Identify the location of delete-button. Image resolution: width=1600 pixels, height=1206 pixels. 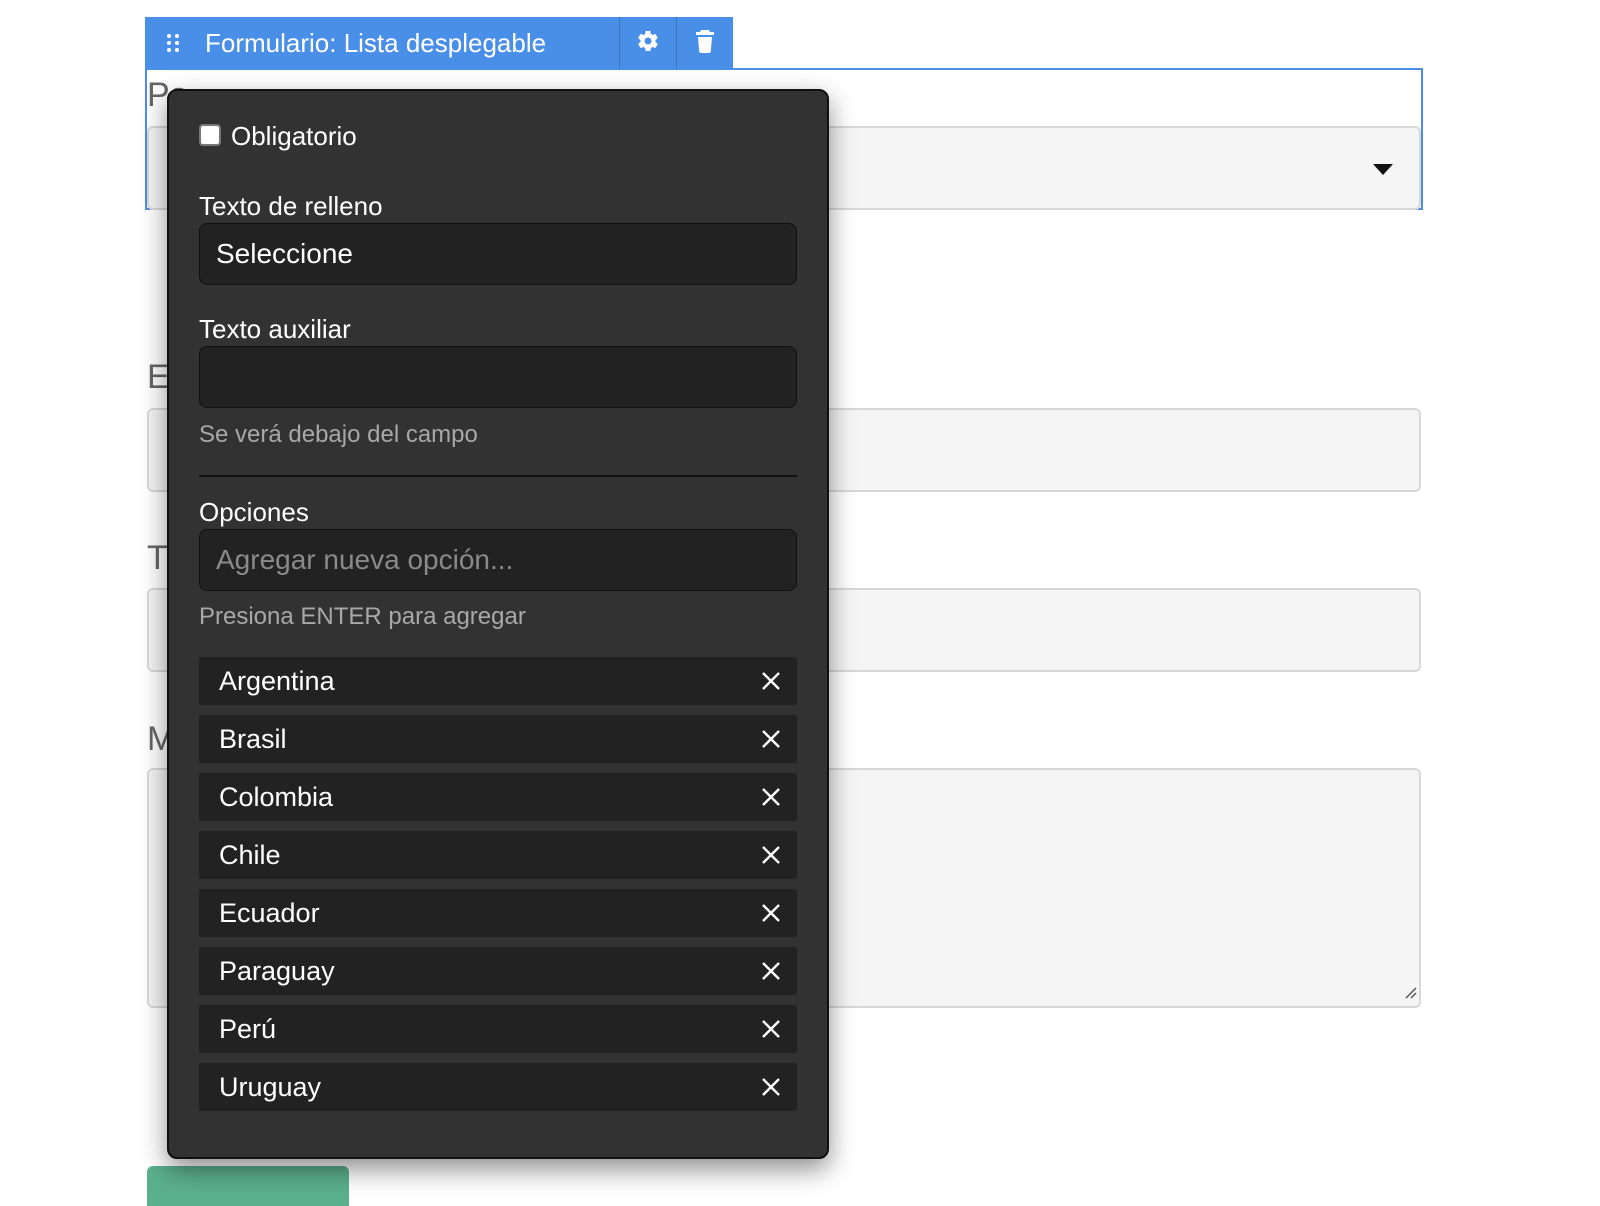
(704, 43).